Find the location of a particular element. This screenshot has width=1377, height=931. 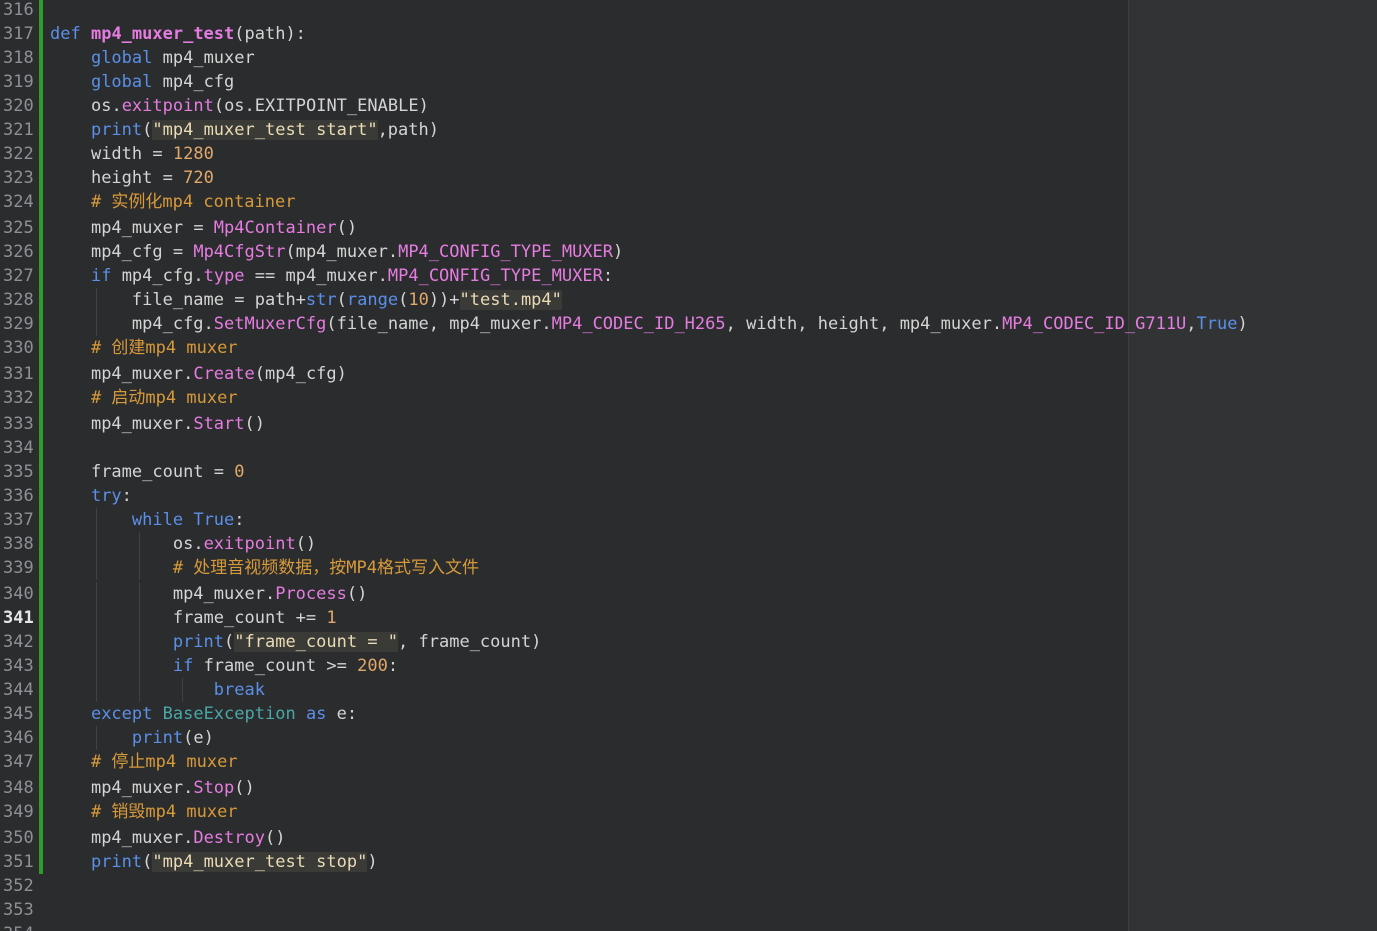

code-text: os.exitpoint() is located at coordinates (183, 544).